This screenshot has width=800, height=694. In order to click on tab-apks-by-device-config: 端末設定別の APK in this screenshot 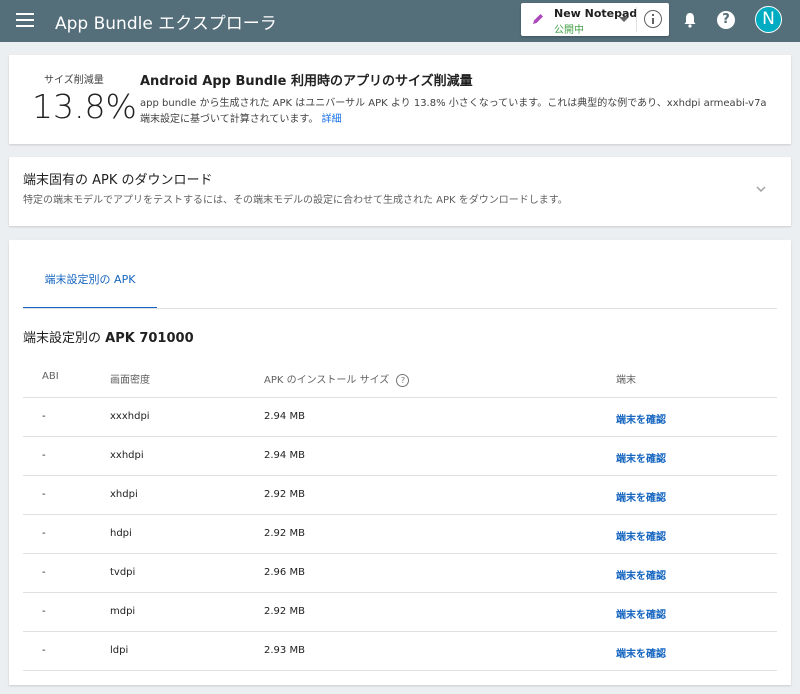, I will do `click(90, 286)`.